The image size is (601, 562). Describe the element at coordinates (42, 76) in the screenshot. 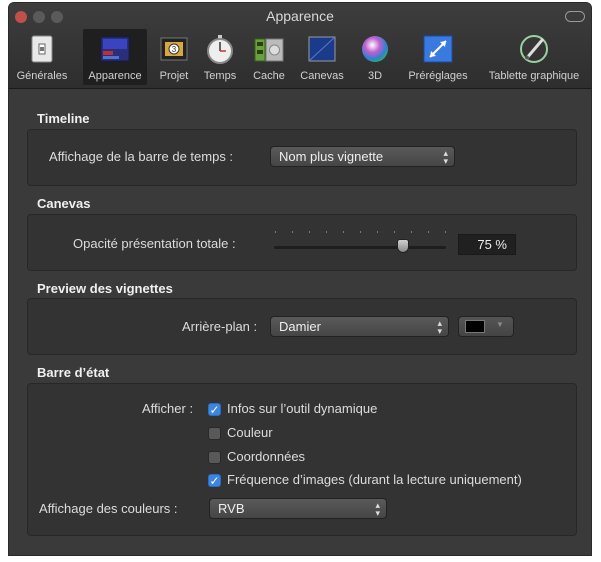

I see `toolbar-label: Générales` at that location.